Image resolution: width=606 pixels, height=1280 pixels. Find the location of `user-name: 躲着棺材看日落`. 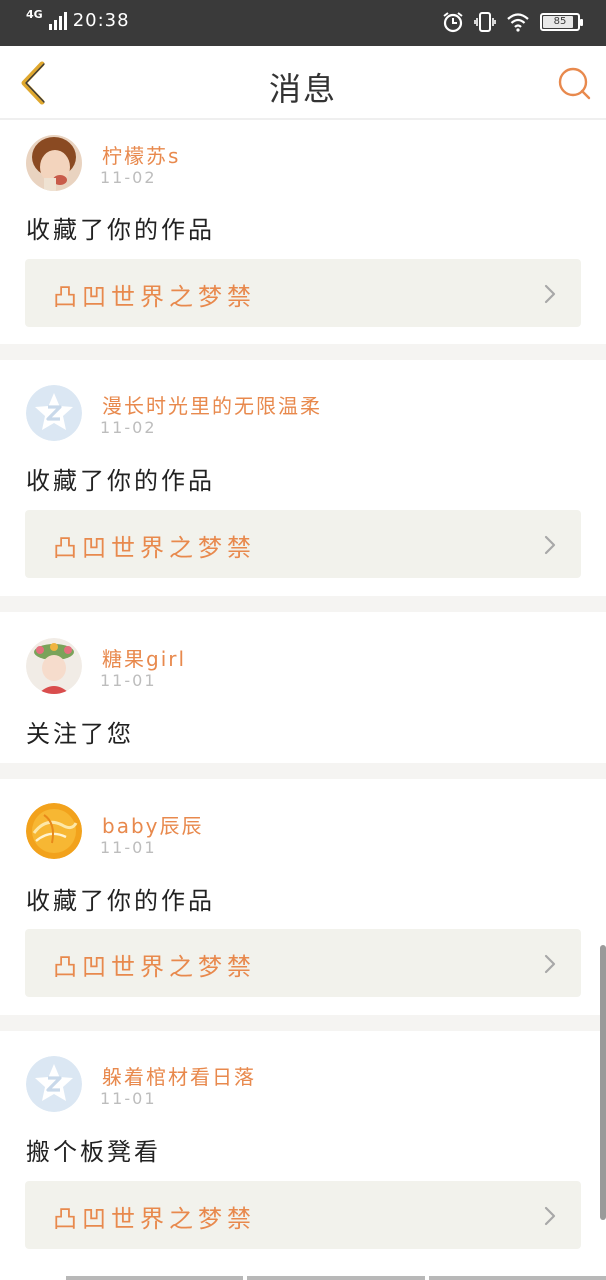

user-name: 躲着棺材看日落 is located at coordinates (179, 1075).